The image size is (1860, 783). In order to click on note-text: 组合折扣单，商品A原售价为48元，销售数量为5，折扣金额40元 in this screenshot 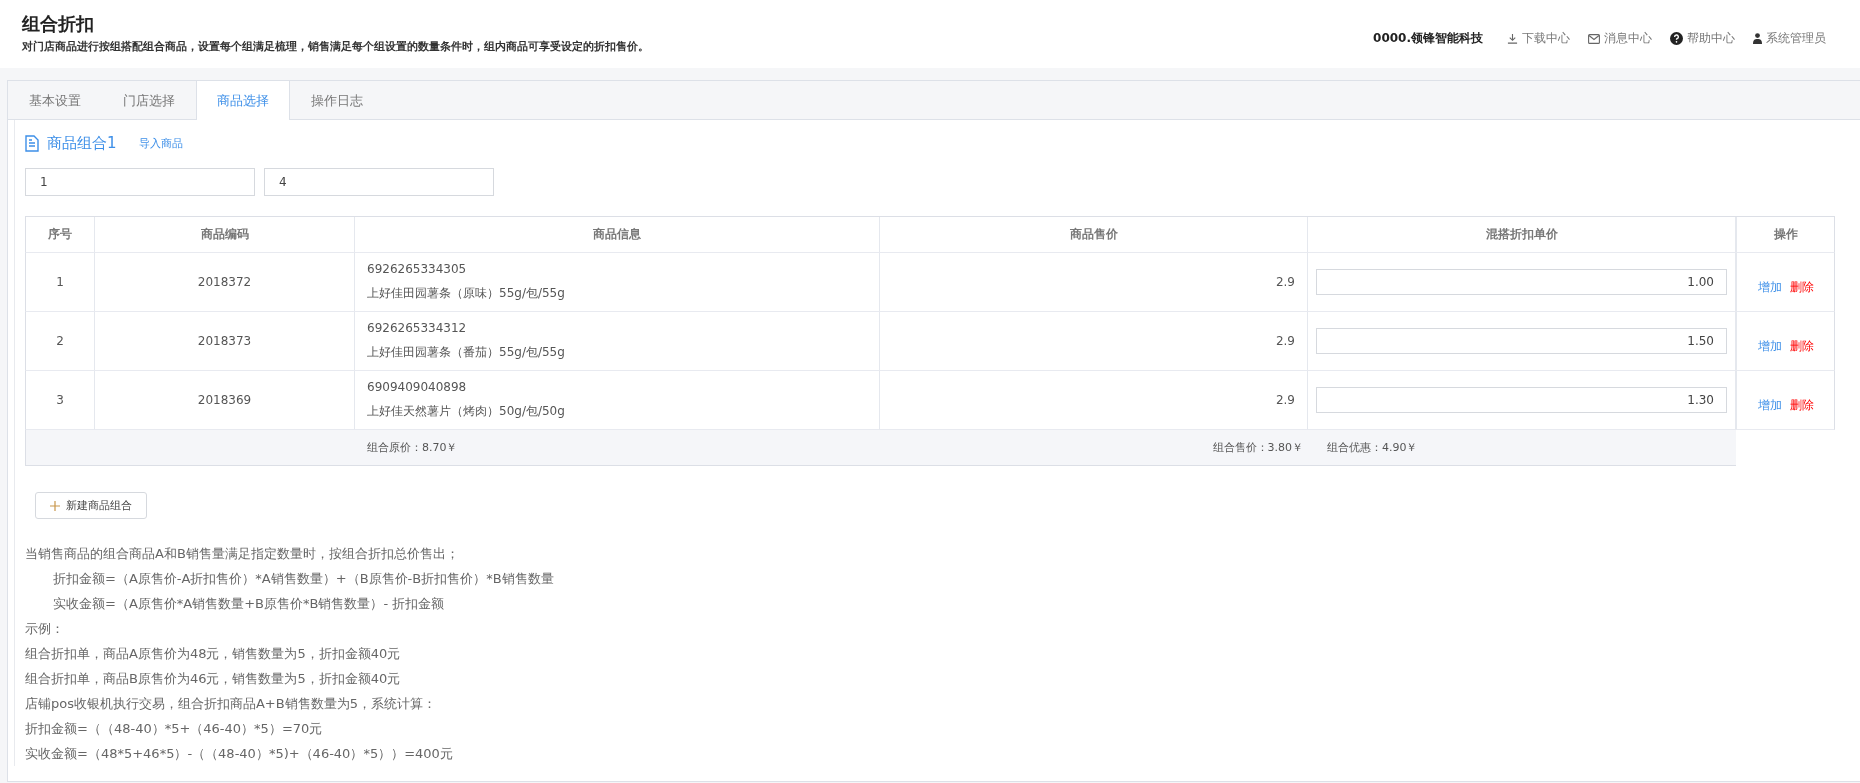, I will do `click(213, 654)`.